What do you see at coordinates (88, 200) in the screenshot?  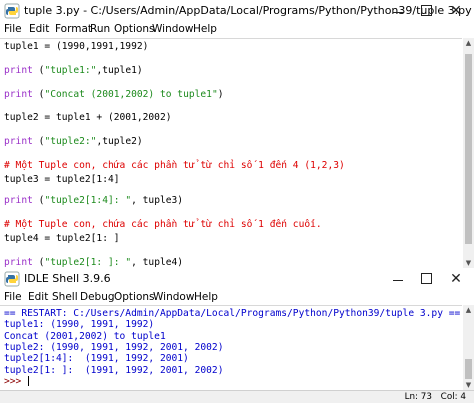 I see `code-token: "tuple2[1:4]: "` at bounding box center [88, 200].